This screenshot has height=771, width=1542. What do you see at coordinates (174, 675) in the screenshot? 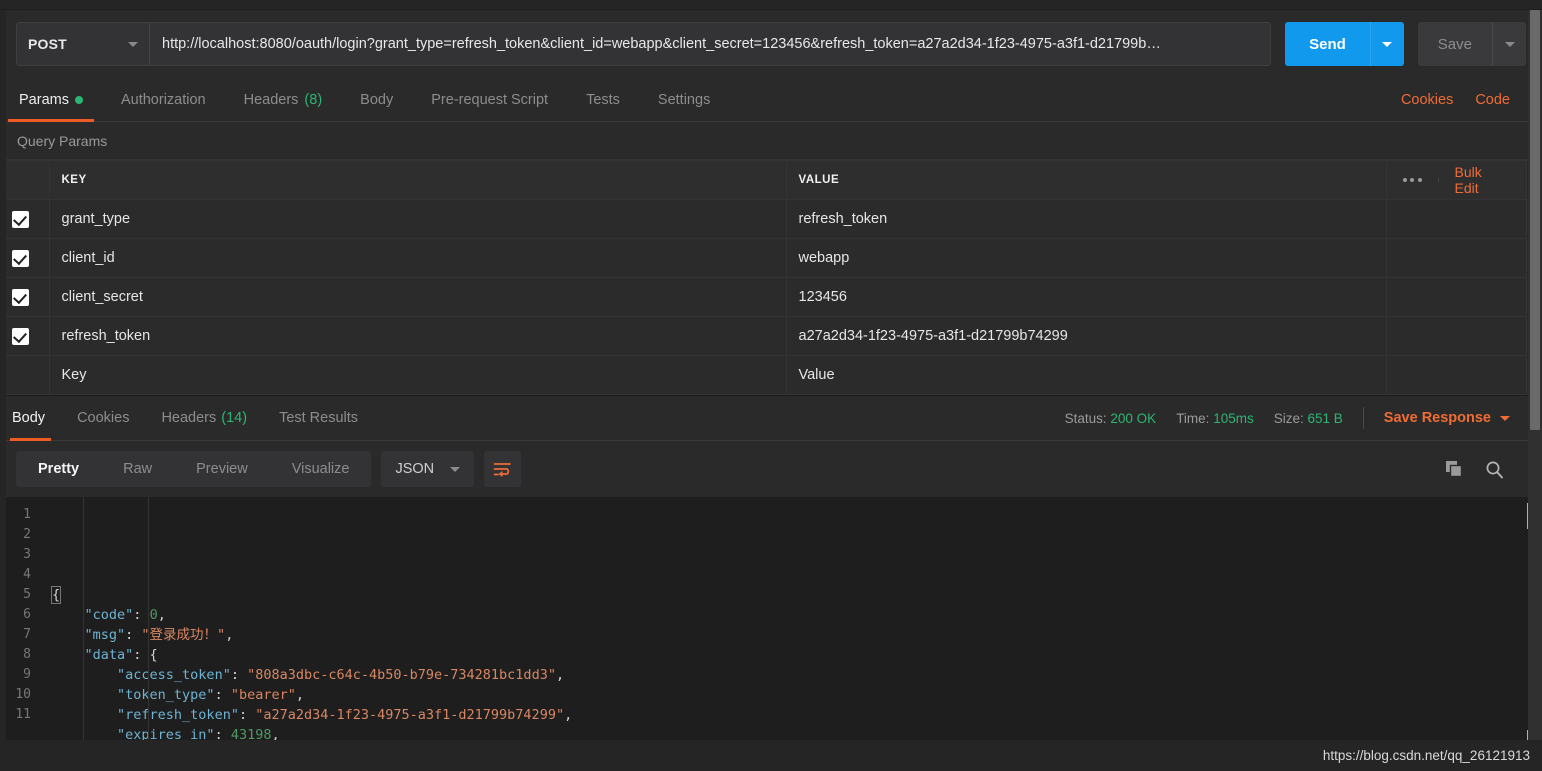
I see `code-token: "access_token"` at bounding box center [174, 675].